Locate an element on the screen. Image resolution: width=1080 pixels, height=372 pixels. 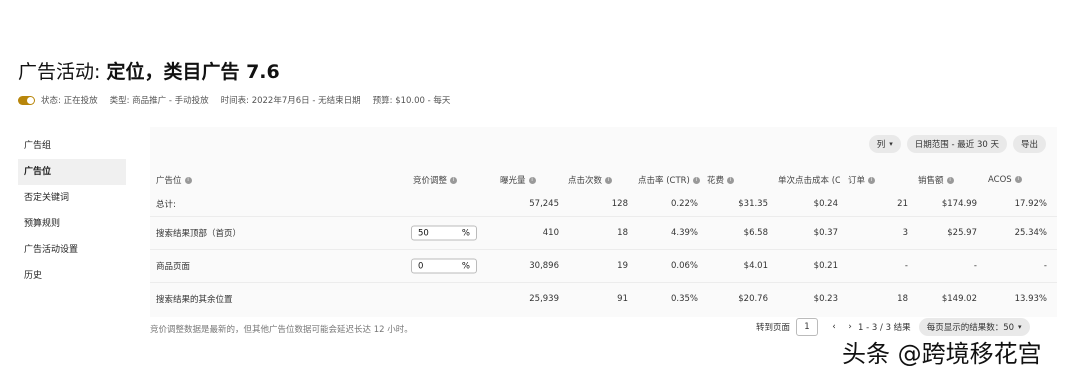
placement-name: 搜索结果的其余位置 is located at coordinates (194, 300).